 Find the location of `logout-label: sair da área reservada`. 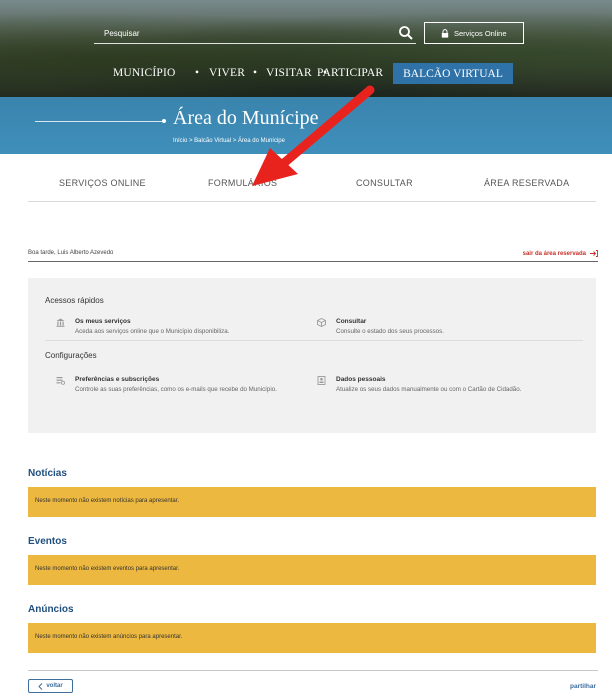

logout-label: sair da área reservada is located at coordinates (554, 253).